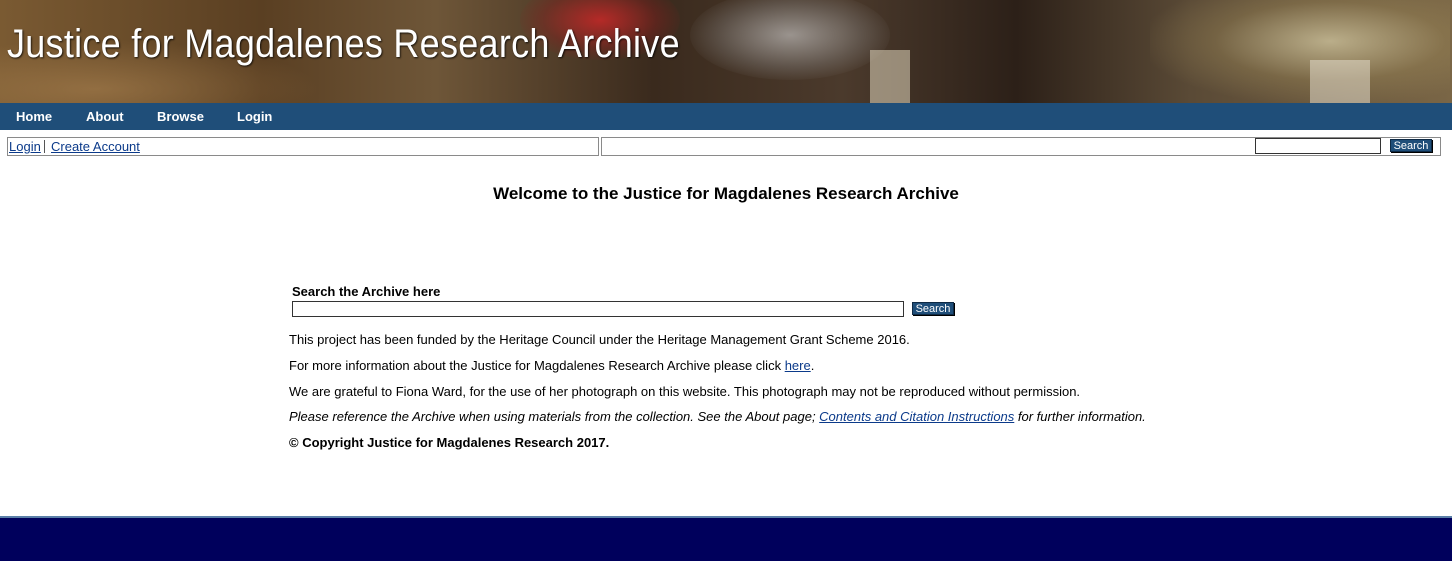 The width and height of the screenshot is (1452, 561). I want to click on citation-link: Contents and Citation Instructions, so click(916, 416).